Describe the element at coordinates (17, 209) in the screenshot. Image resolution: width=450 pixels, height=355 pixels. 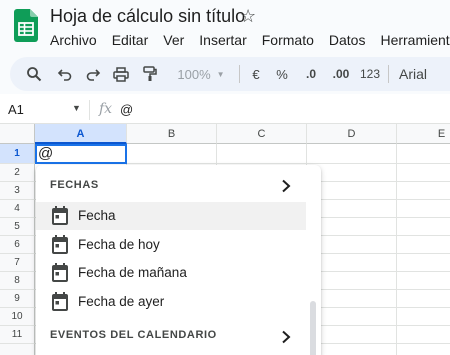
I see `row-header-4: 4` at that location.